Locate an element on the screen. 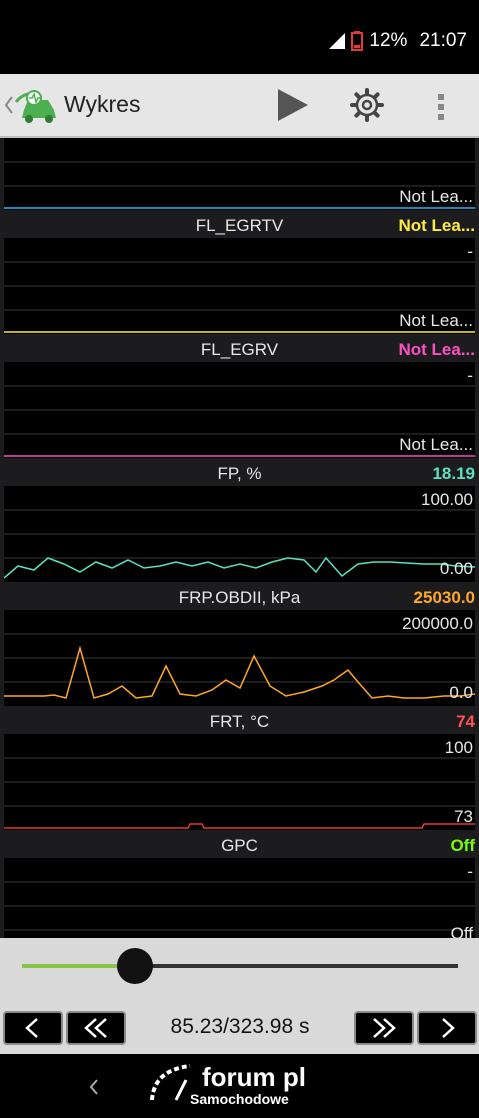 The height and width of the screenshot is (1118, 479). chevron-left-icon is located at coordinates (31, 1028).